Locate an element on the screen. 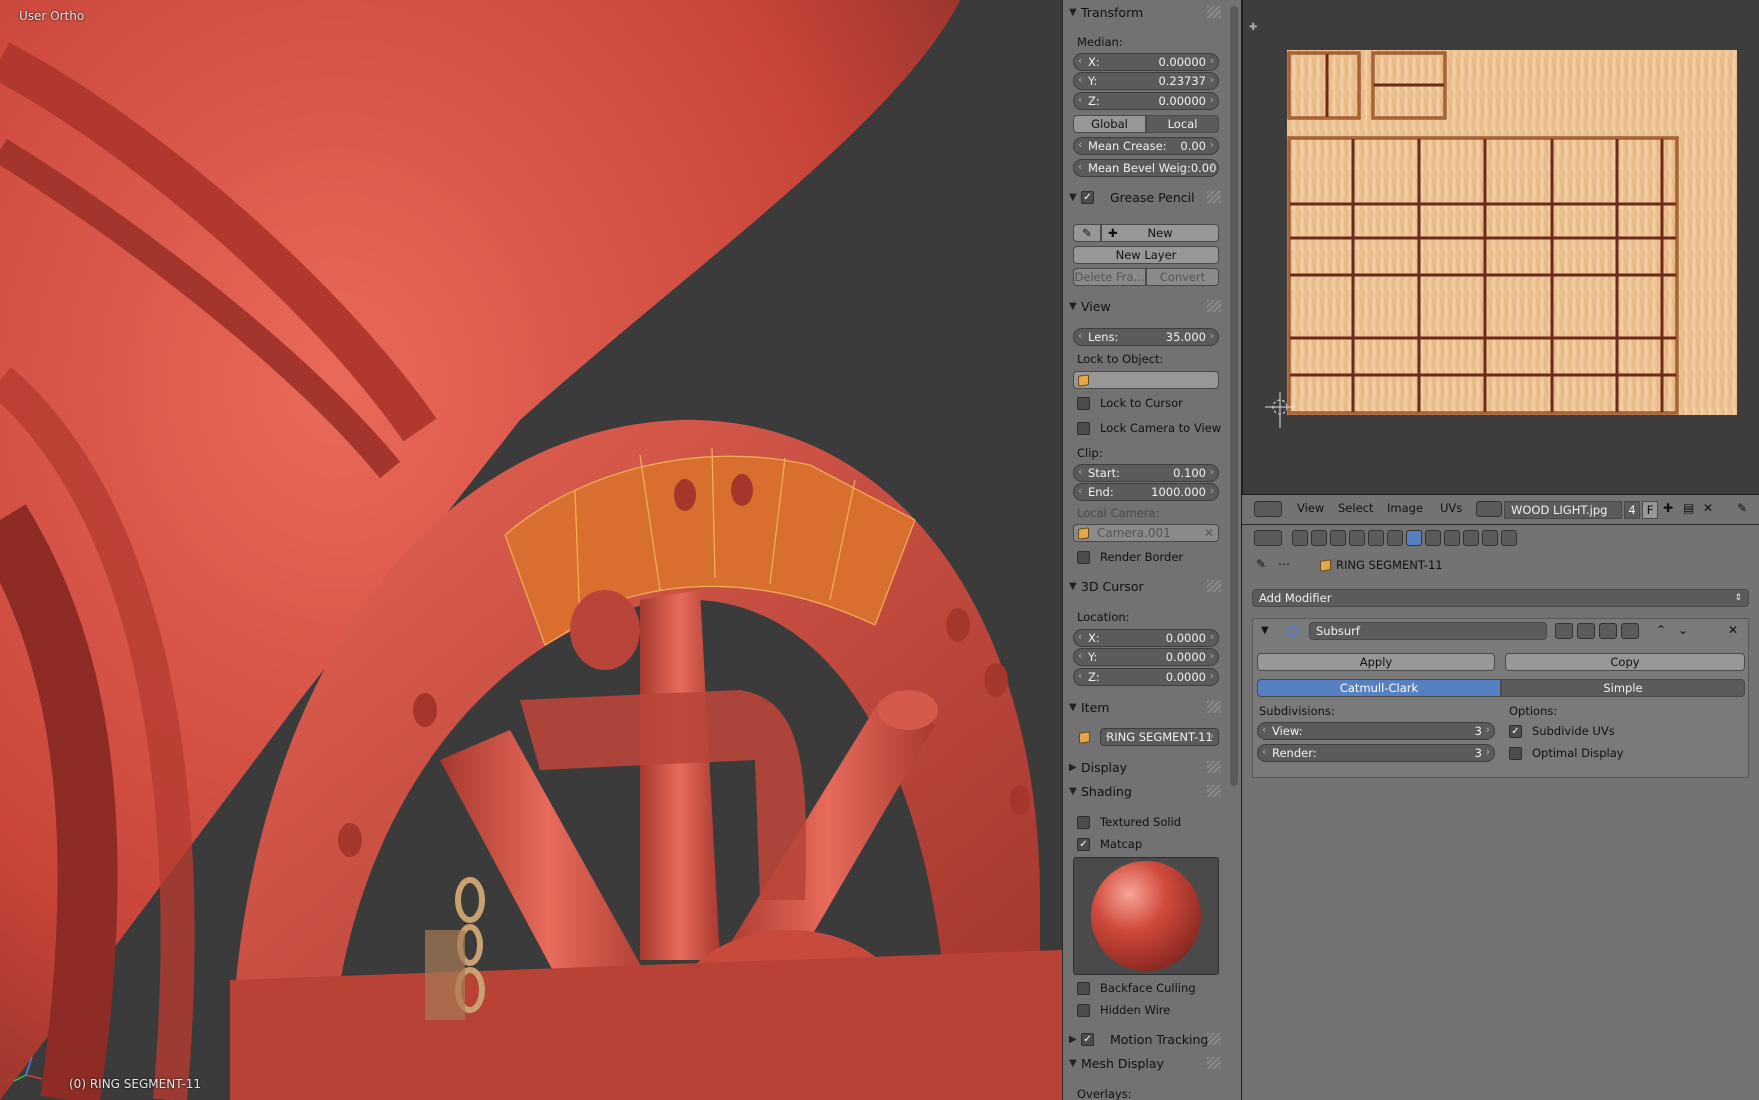 This screenshot has height=1100, width=1759. modifiers-tab-icon is located at coordinates (1414, 538).